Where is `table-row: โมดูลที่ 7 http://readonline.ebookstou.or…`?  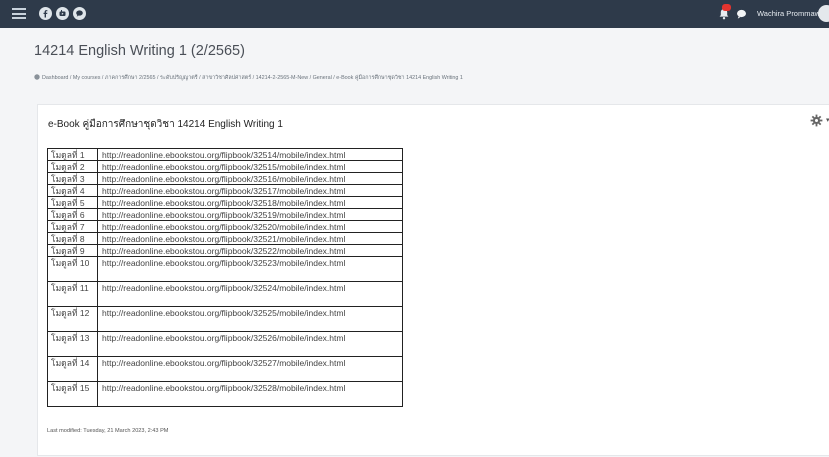
table-row: โมดูลที่ 7 http://readonline.ebookstou.or… is located at coordinates (225, 226).